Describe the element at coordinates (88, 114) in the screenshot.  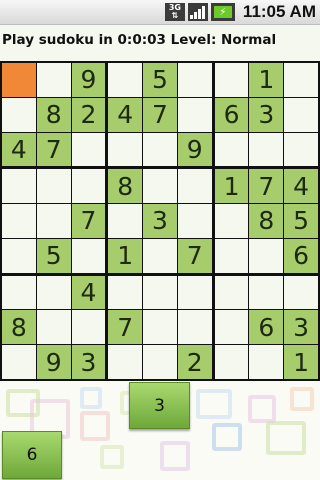
I see `sudoku-cell-r2c3: 2` at that location.